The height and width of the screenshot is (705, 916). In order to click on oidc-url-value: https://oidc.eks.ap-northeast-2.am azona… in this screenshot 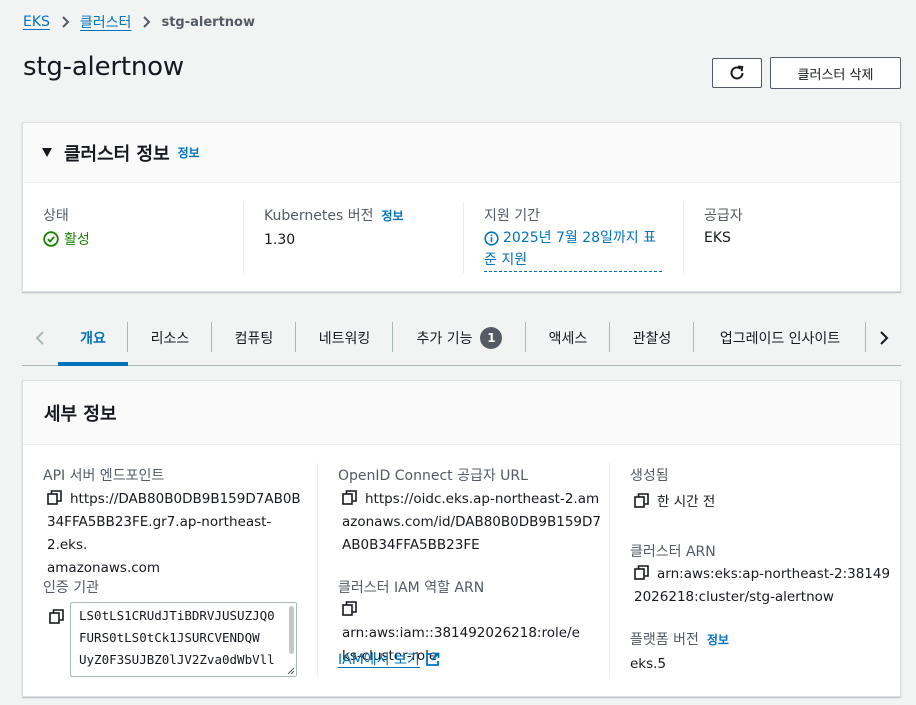, I will do `click(472, 522)`.